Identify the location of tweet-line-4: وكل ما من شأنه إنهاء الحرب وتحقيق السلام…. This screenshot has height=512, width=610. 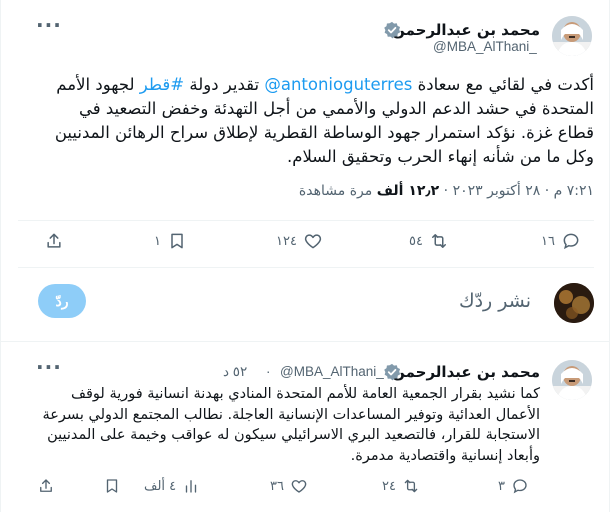
(440, 156).